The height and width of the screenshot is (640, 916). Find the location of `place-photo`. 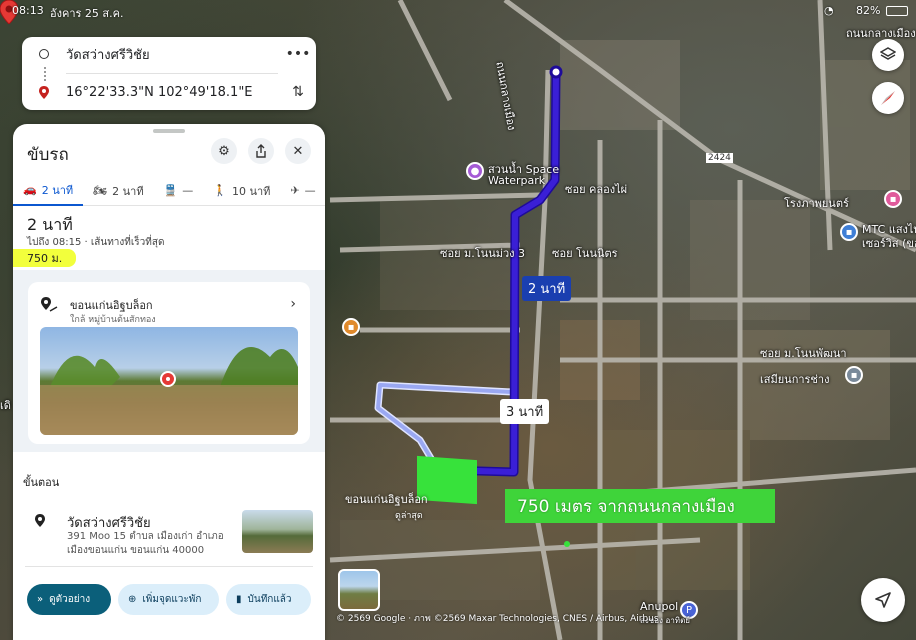

place-photo is located at coordinates (169, 381).